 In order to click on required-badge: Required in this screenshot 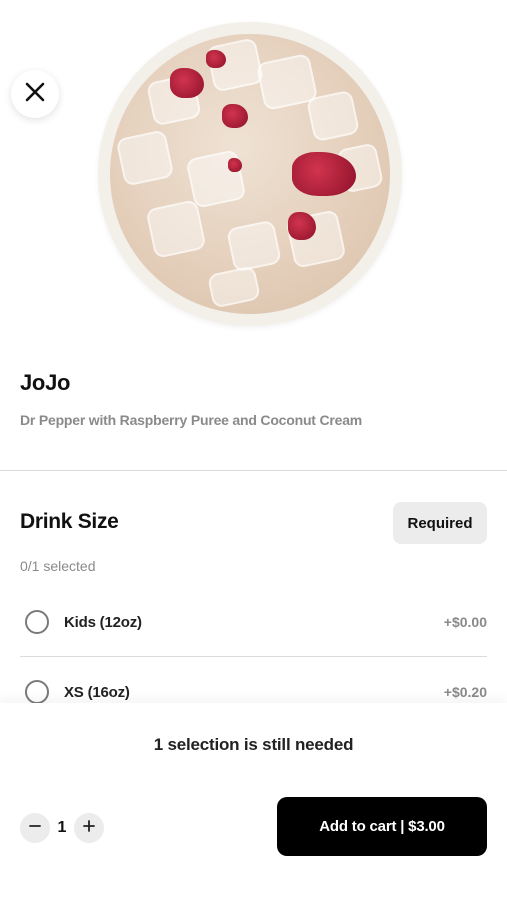, I will do `click(440, 523)`.